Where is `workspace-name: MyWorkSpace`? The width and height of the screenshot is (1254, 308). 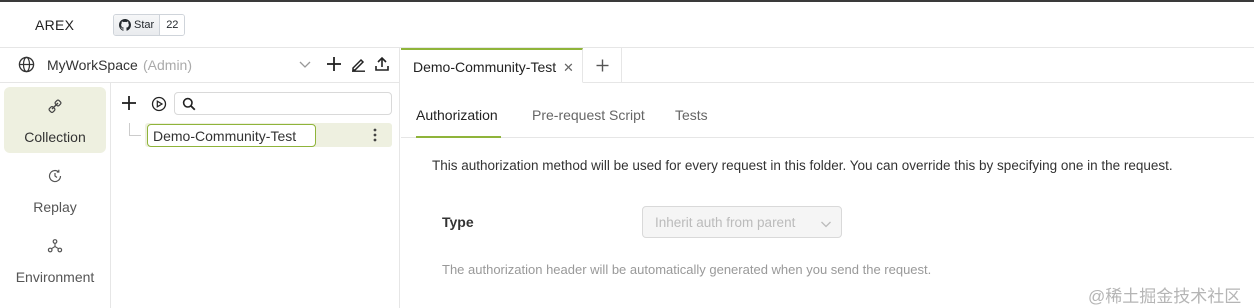 workspace-name: MyWorkSpace is located at coordinates (92, 65).